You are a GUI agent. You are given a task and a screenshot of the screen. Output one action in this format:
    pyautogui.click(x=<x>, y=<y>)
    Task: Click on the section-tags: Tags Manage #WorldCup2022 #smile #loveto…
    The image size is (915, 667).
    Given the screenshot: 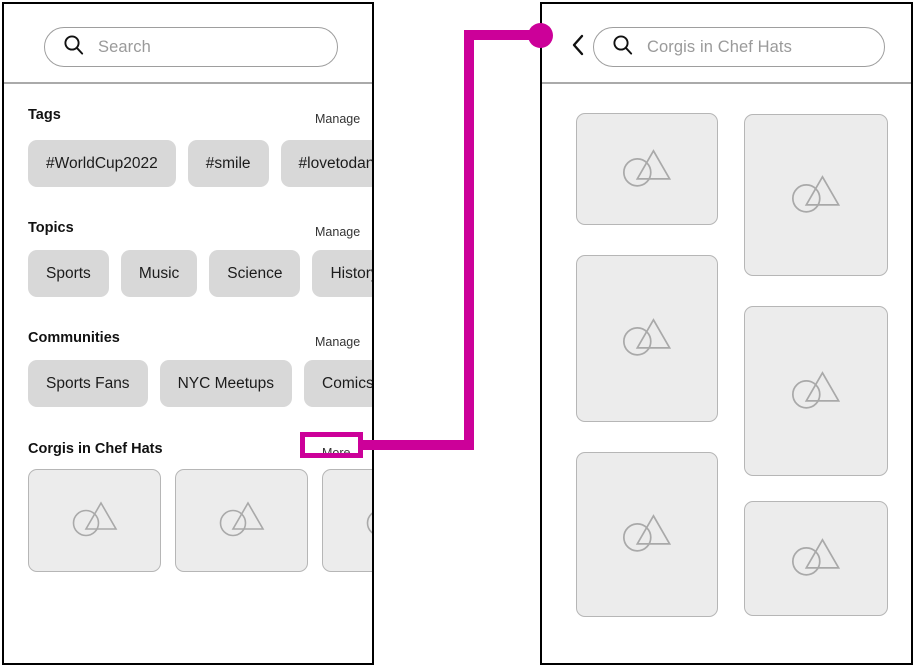 What is the action you would take?
    pyautogui.click(x=188, y=139)
    